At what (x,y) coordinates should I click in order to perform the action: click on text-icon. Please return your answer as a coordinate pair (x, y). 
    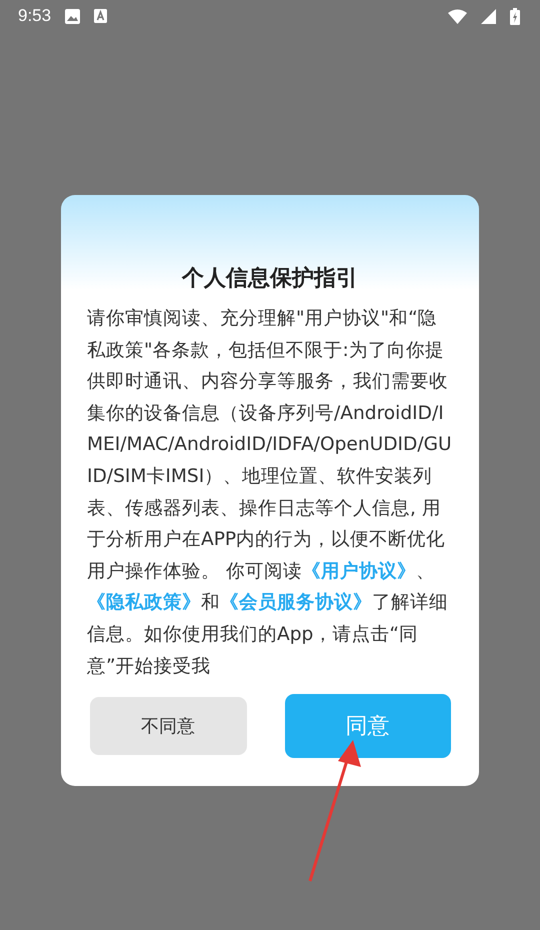
    Looking at the image, I should click on (101, 16).